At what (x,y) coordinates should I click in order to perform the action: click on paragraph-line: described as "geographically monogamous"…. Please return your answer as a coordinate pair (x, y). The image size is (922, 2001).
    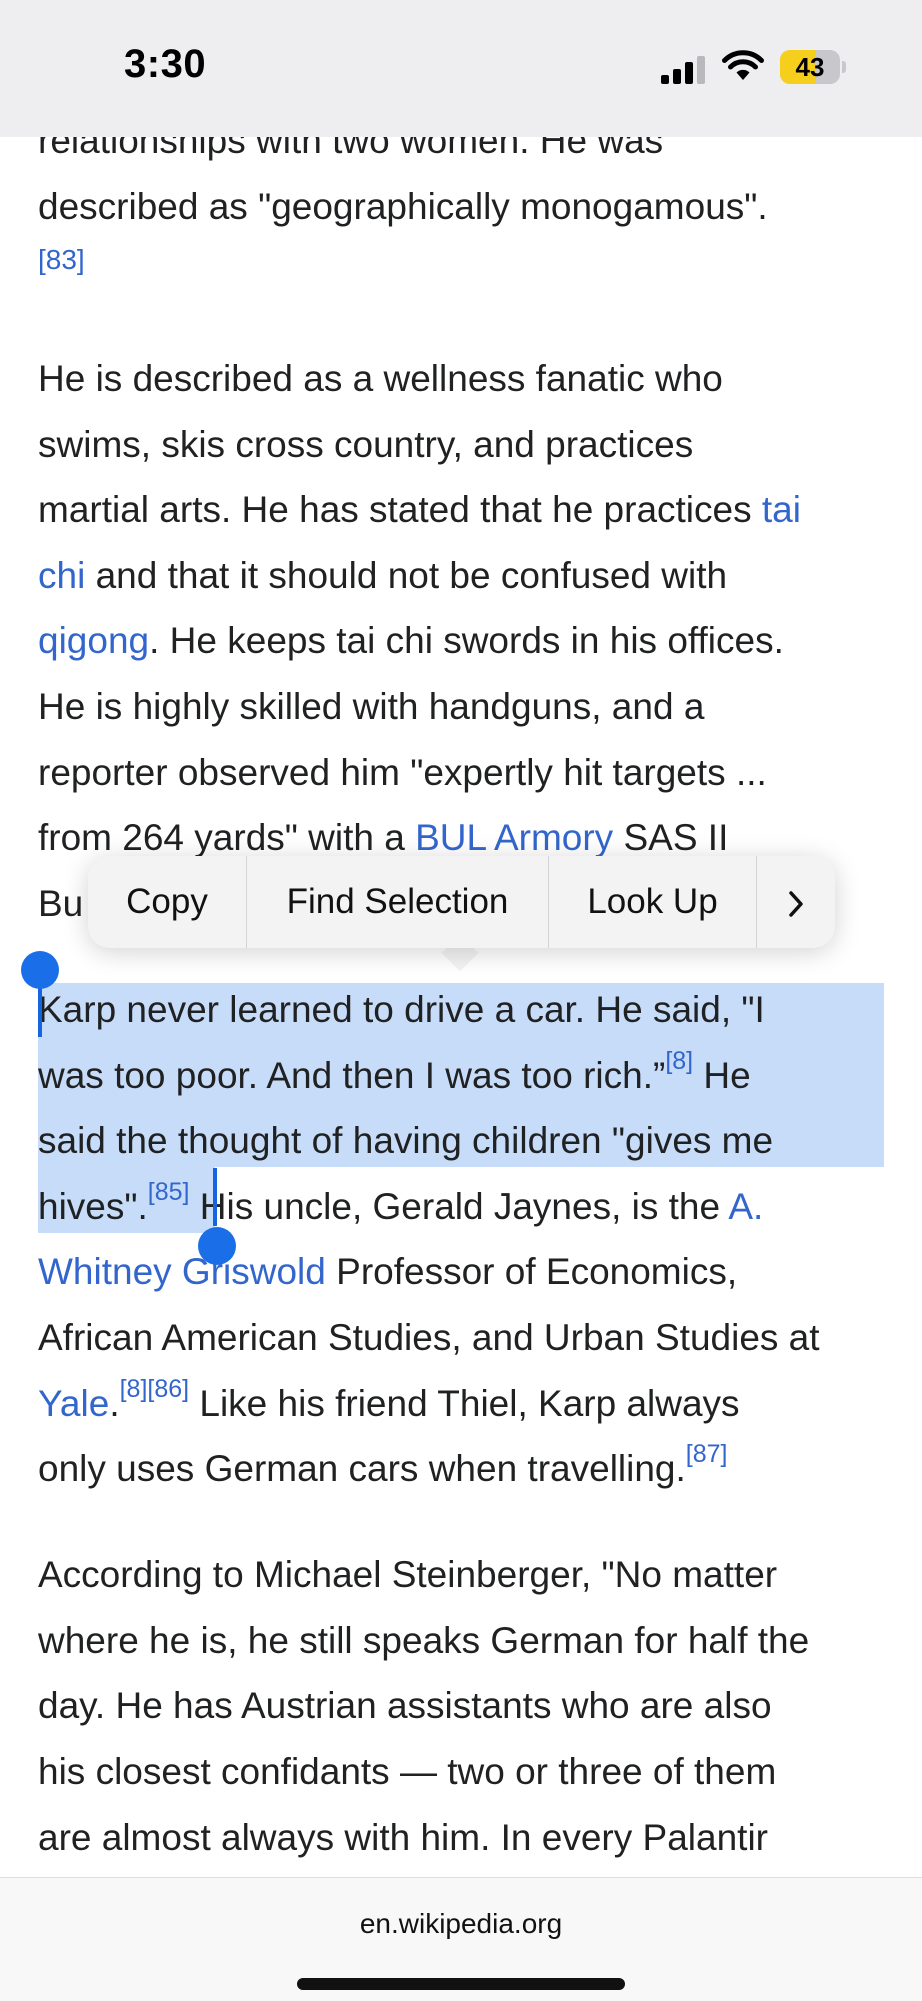
    Looking at the image, I should click on (403, 206).